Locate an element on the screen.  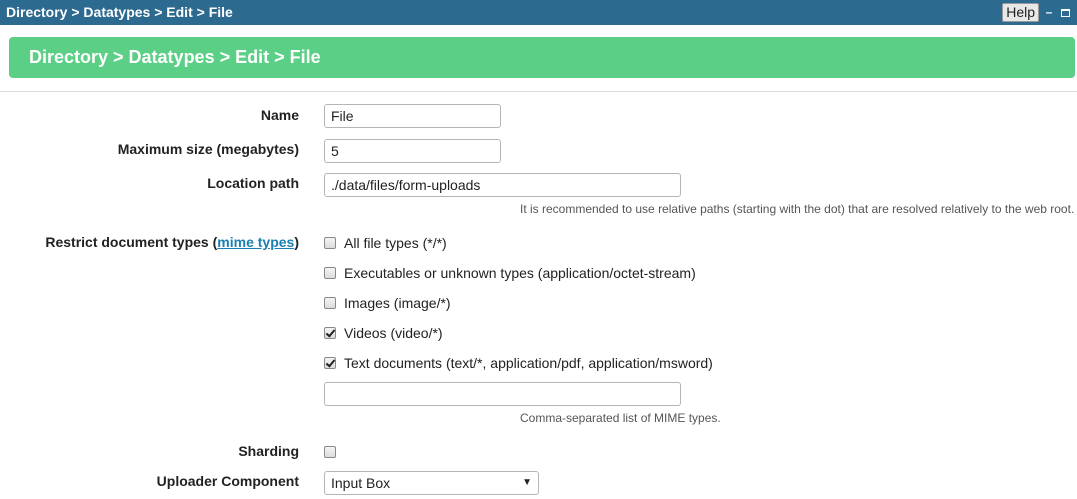
maximize-icon is located at coordinates (1065, 12).